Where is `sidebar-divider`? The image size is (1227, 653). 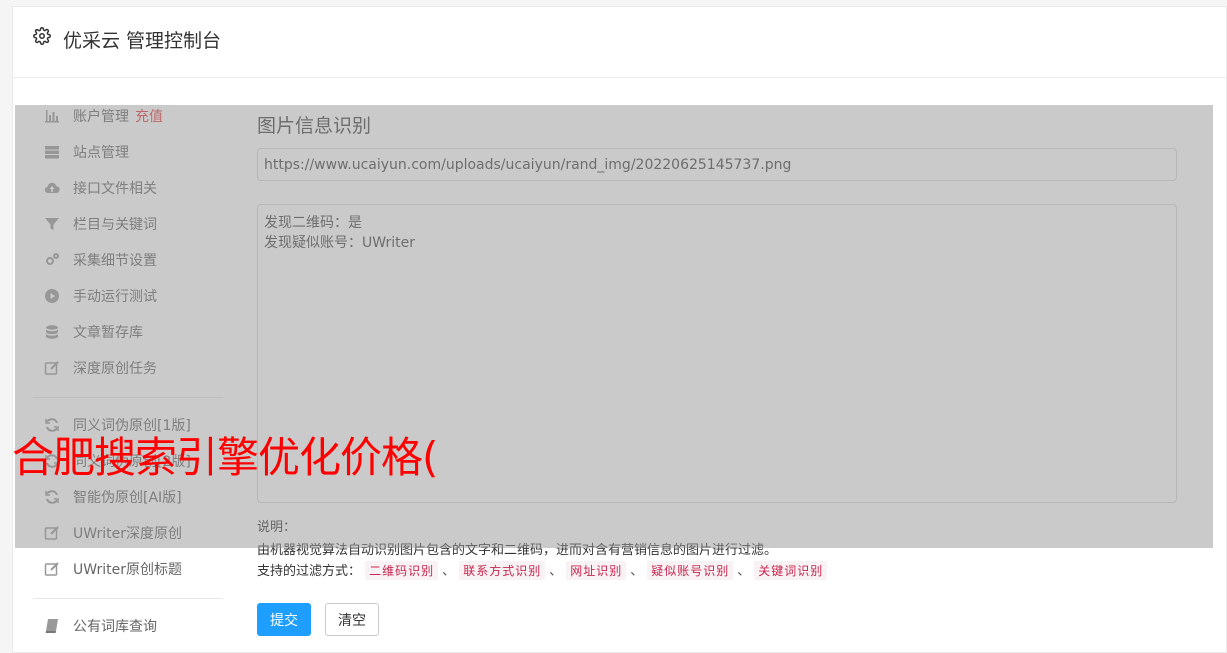 sidebar-divider is located at coordinates (128, 598).